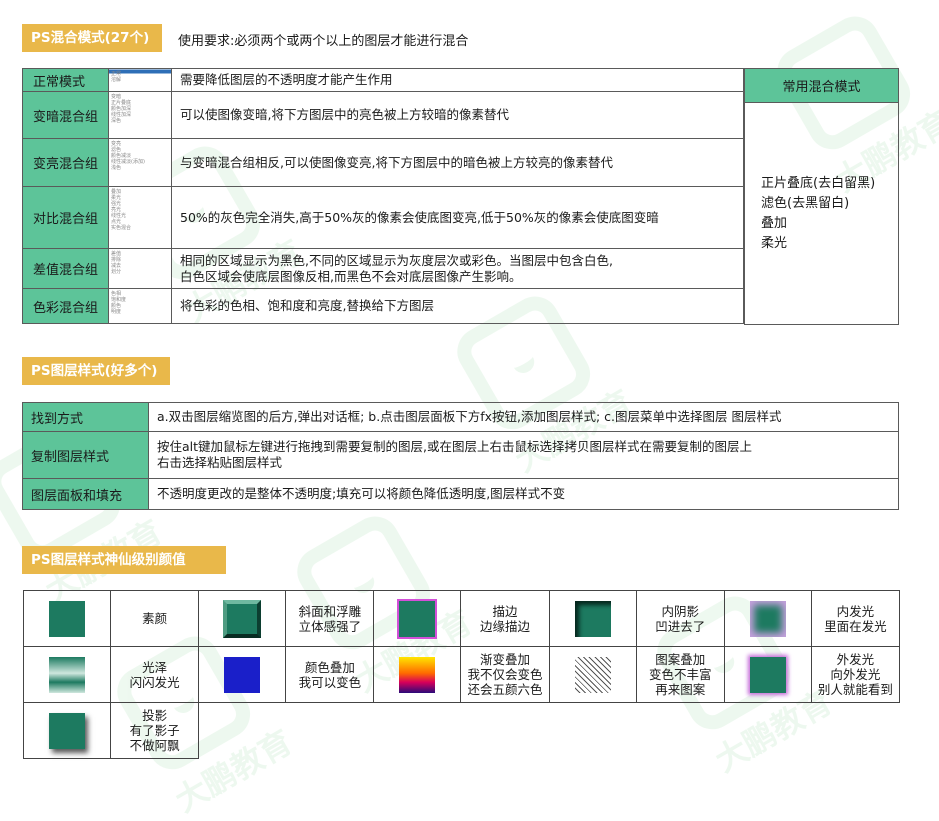 The image size is (939, 821). I want to click on effect-line: 我可以变色, so click(330, 682).